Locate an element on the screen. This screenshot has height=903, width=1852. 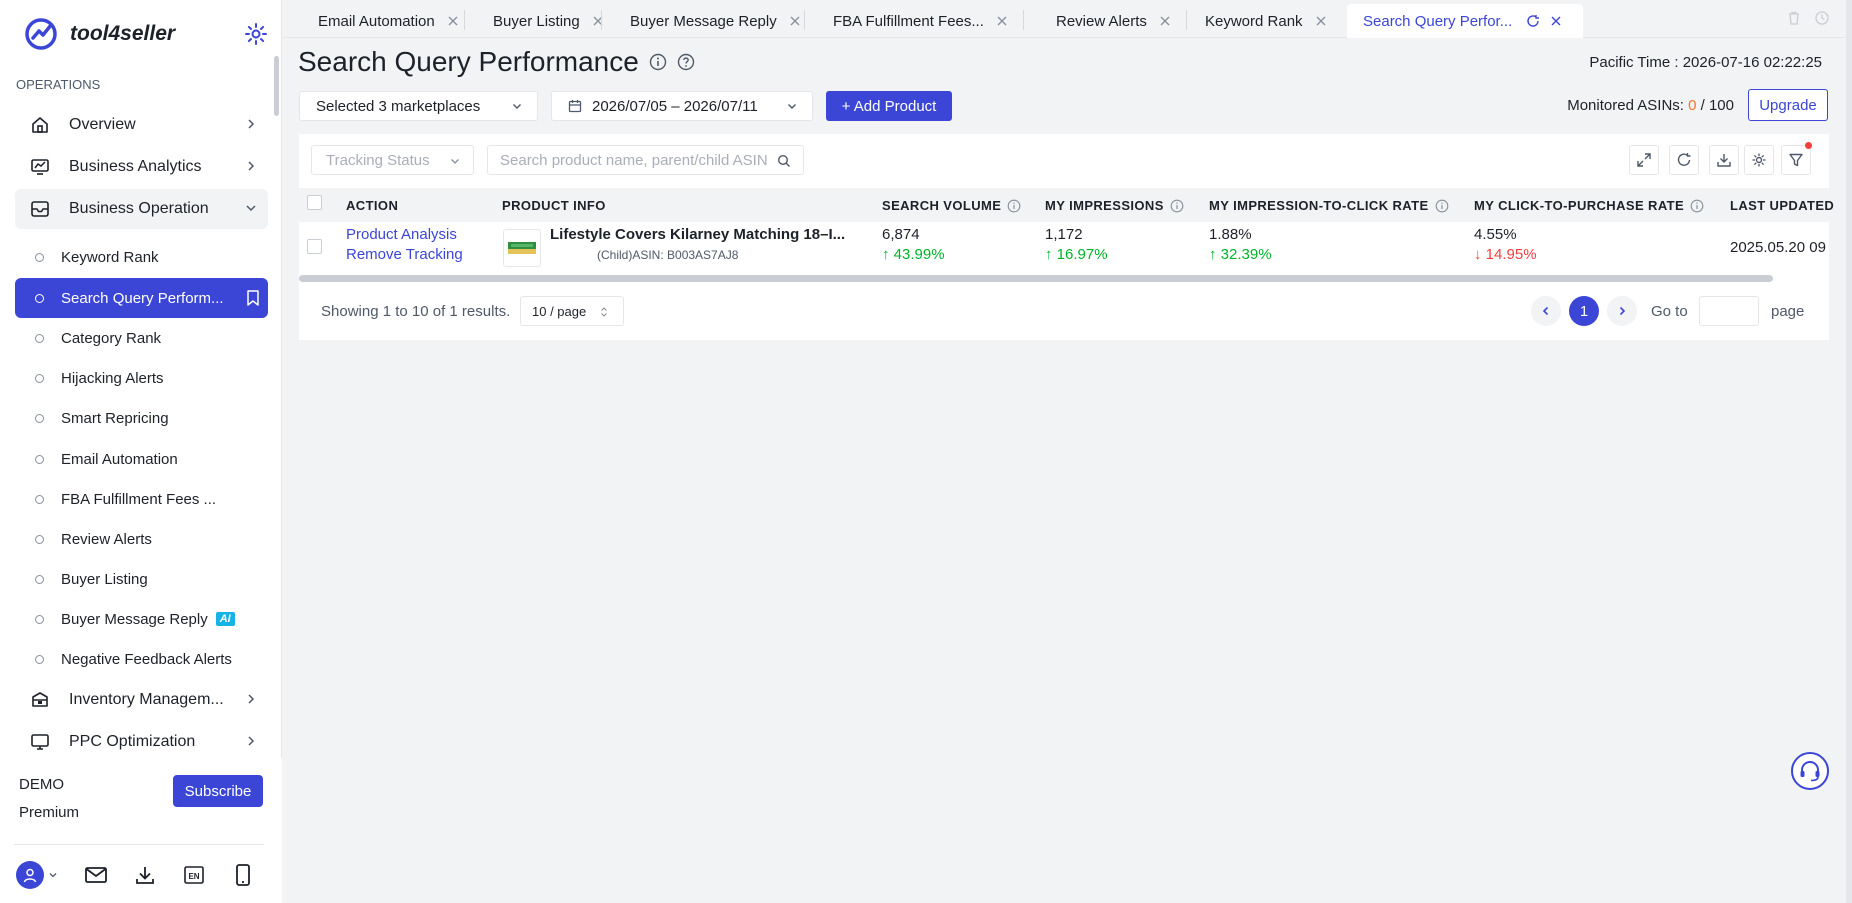
marketplace-select: Selected 3 marketplaces is located at coordinates (418, 106).